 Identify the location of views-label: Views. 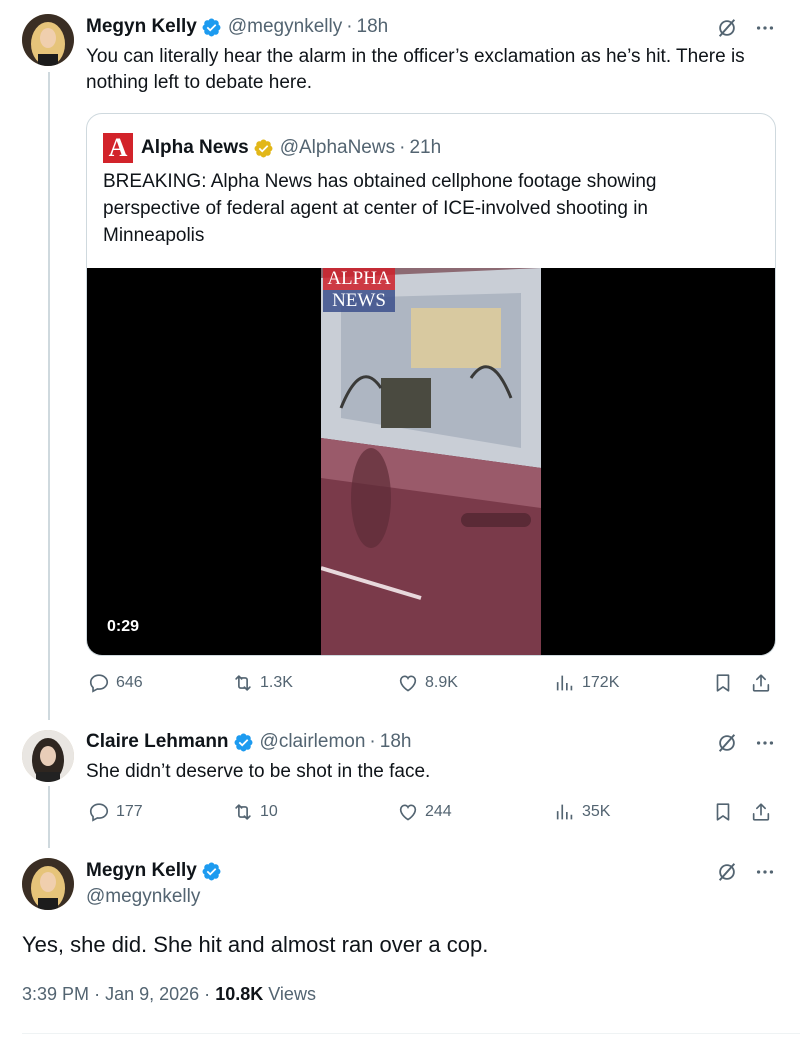
(292, 994).